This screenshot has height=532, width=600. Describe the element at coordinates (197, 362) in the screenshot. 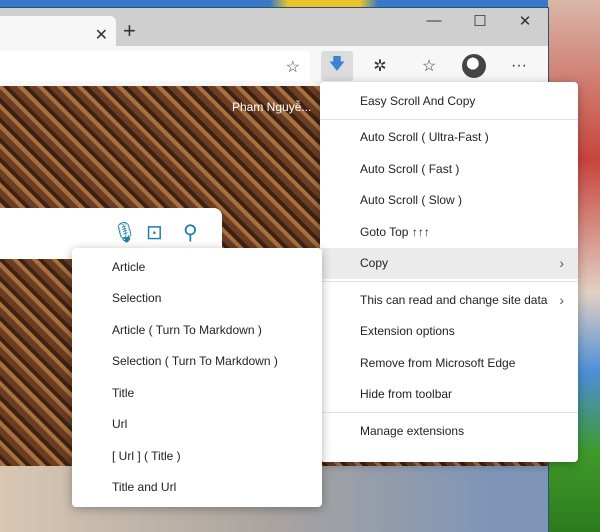

I see `submenu-item-selection-markdown: Selection ( Turn To Markdown )` at that location.